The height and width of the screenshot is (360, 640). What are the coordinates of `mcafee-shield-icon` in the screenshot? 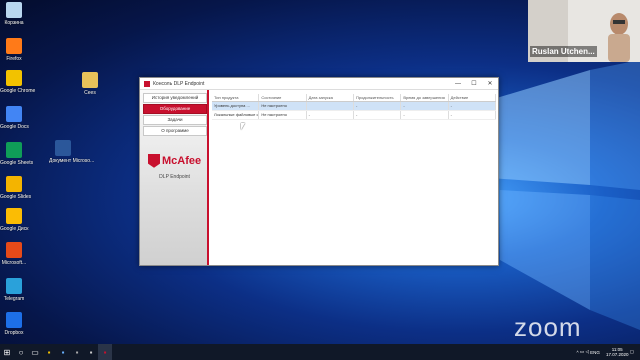 It's located at (154, 160).